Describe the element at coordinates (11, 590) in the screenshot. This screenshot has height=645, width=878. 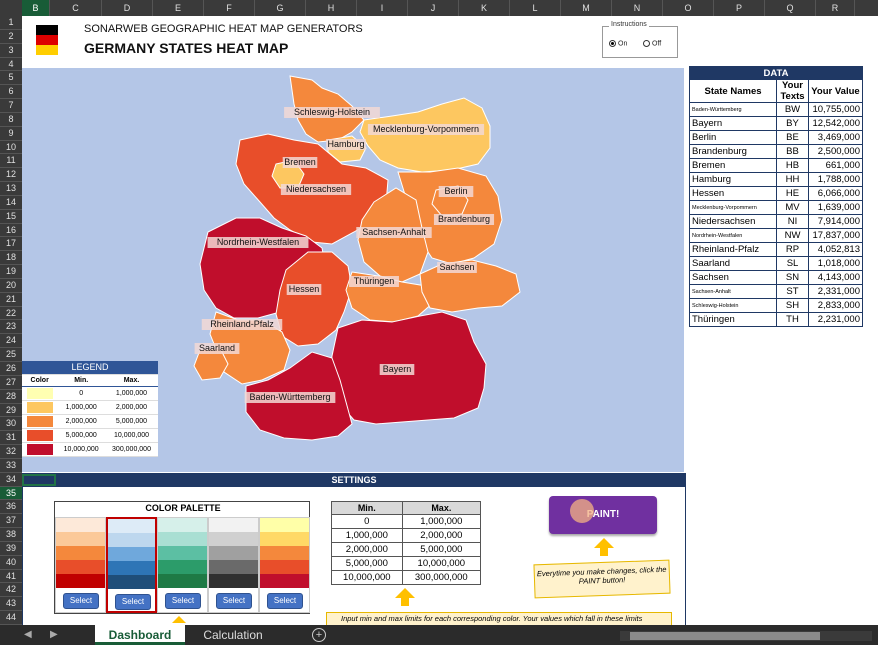
I see `row-header: 42` at that location.